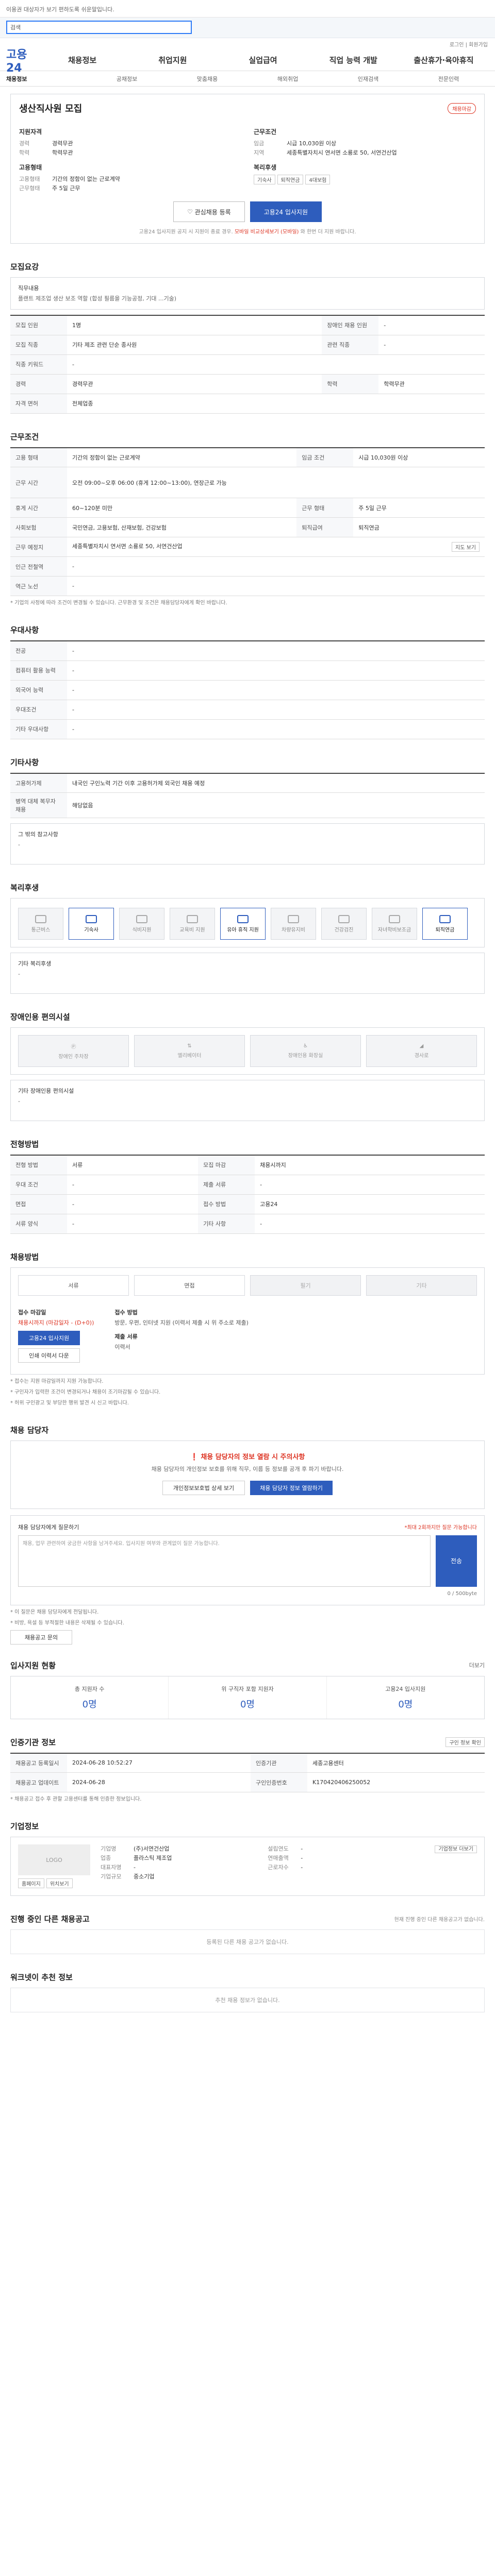  Describe the element at coordinates (31, 131) in the screenshot. I see `qual-title: 지원자격` at that location.